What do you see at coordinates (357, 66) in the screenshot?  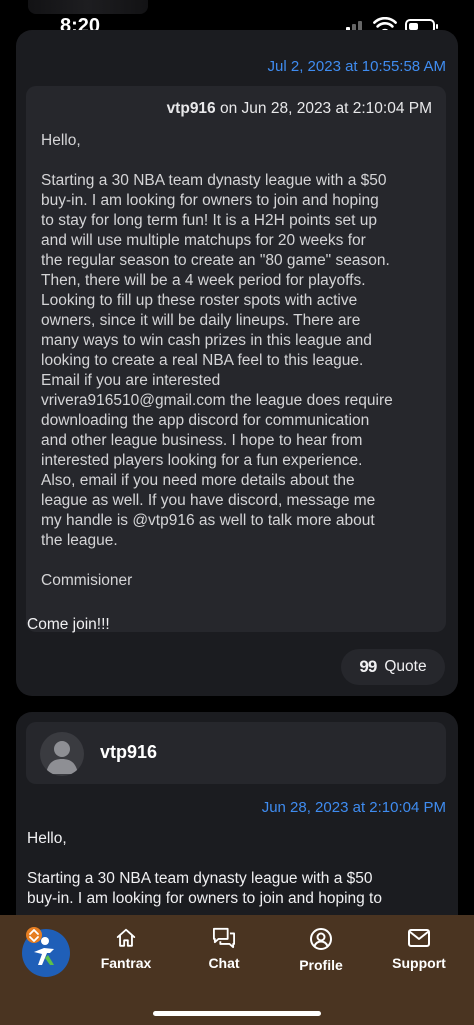 I see `post-date: Jul 2, 2023 at 10:55:58 AM` at bounding box center [357, 66].